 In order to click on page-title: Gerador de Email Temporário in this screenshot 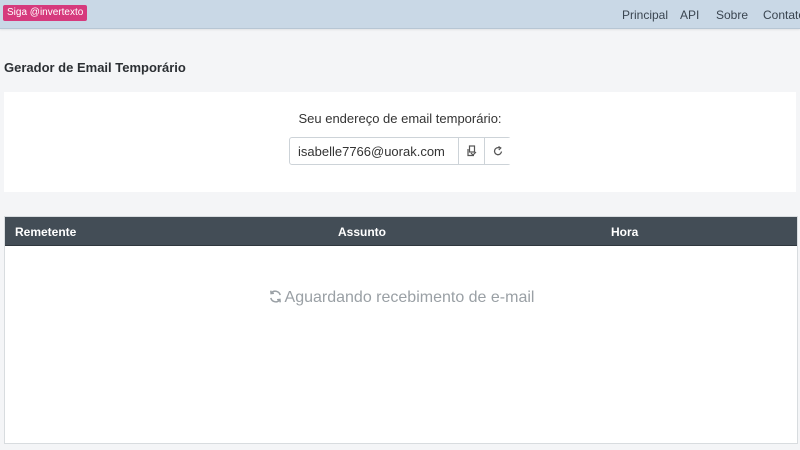, I will do `click(95, 67)`.